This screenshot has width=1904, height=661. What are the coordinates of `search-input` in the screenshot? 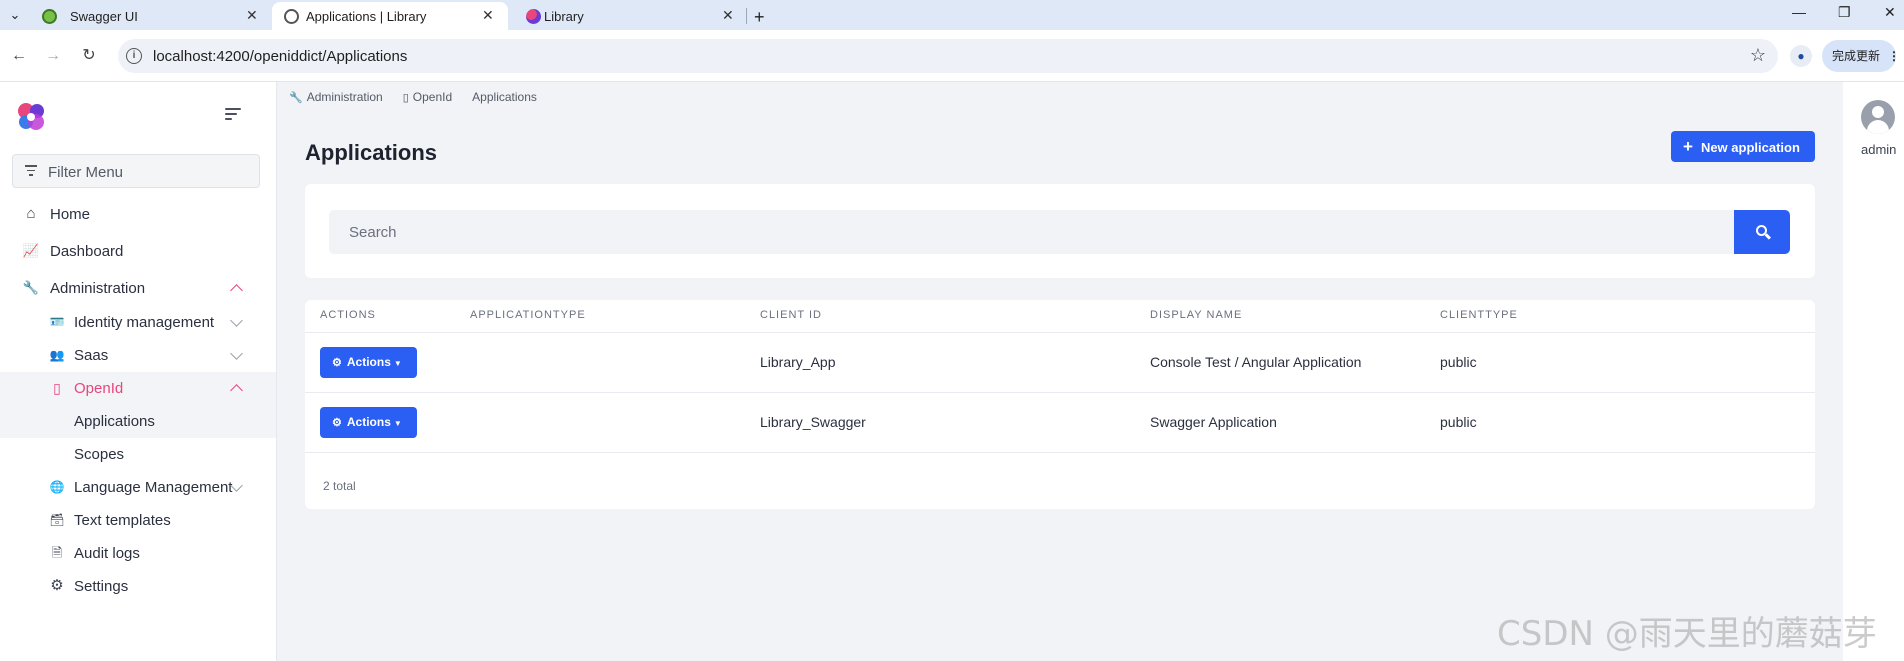 It's located at (1031, 232).